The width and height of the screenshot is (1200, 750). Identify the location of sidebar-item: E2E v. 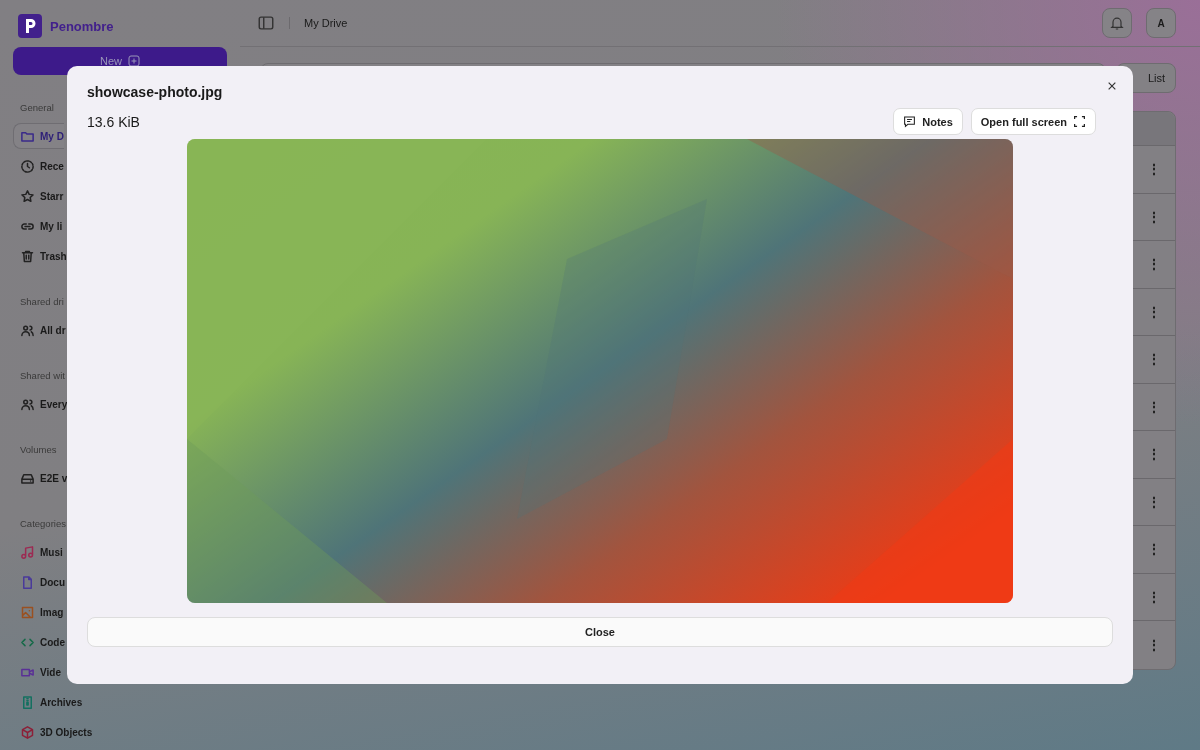
(40, 478).